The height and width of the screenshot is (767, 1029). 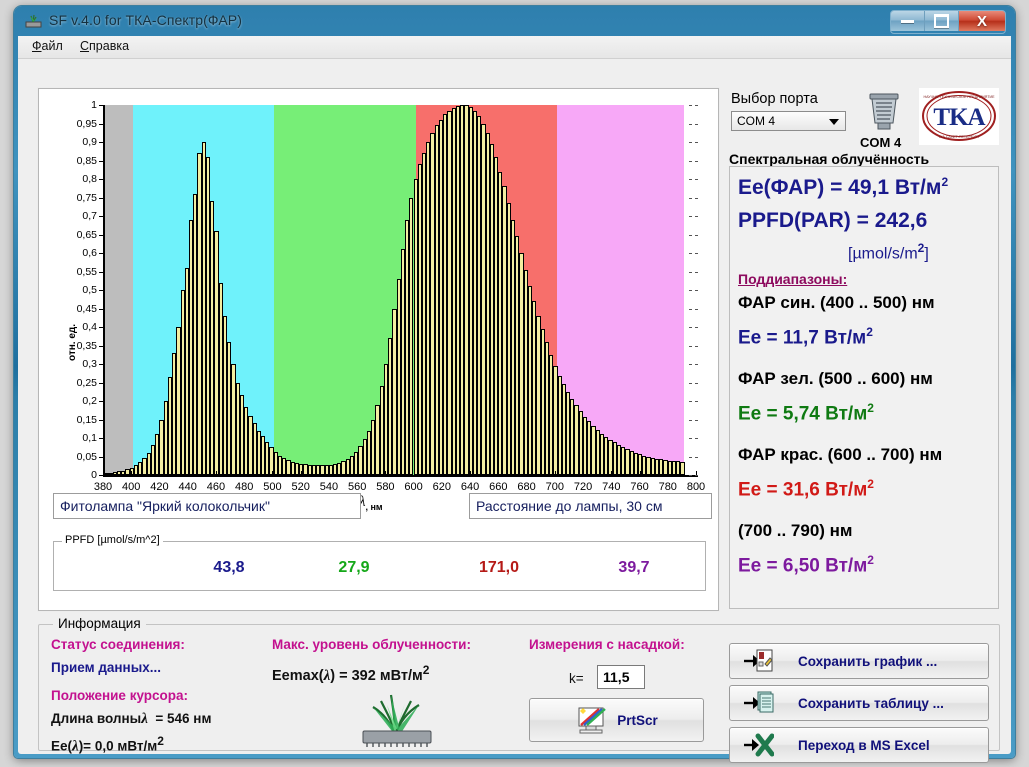 I want to click on maximize-button, so click(x=942, y=21).